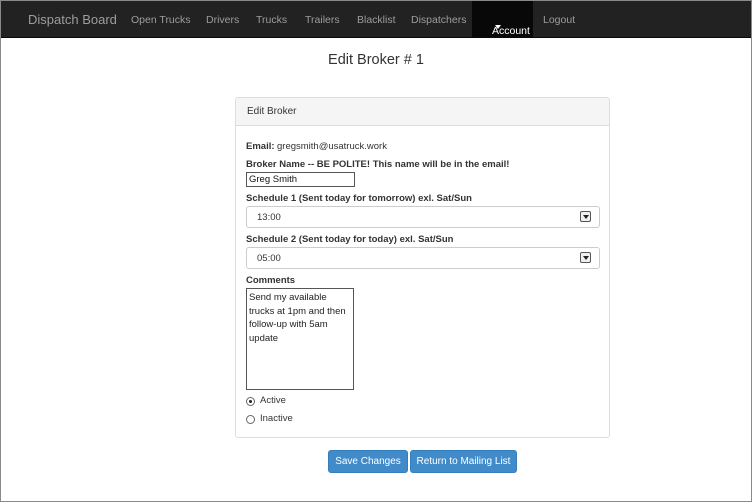 Image resolution: width=752 pixels, height=502 pixels. I want to click on schedule1-value: 13:00, so click(269, 217).